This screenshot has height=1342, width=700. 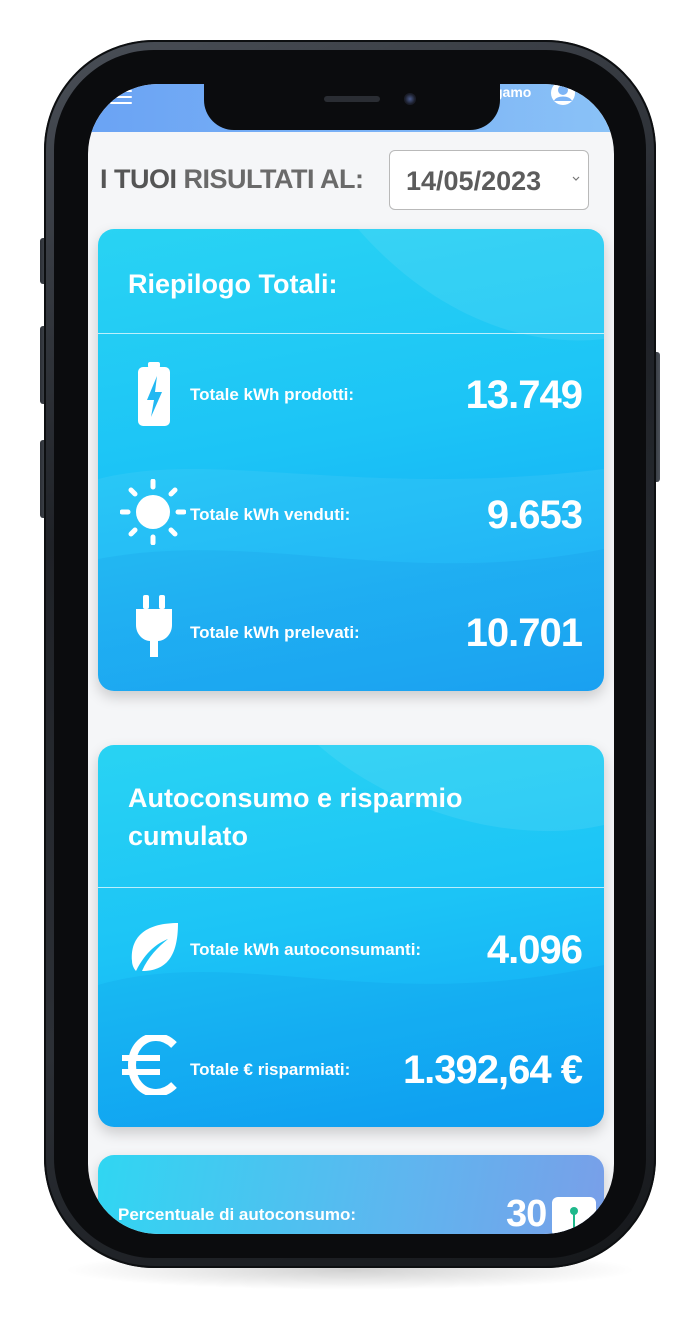 I want to click on keyhole-icon, so click(x=574, y=1215).